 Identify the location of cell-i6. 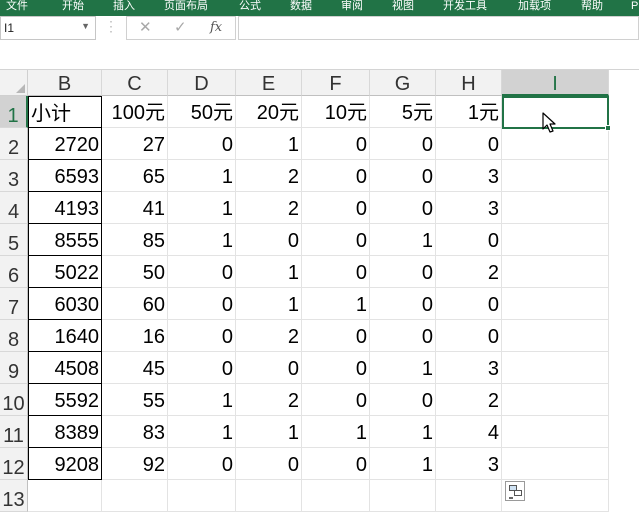
(555, 272).